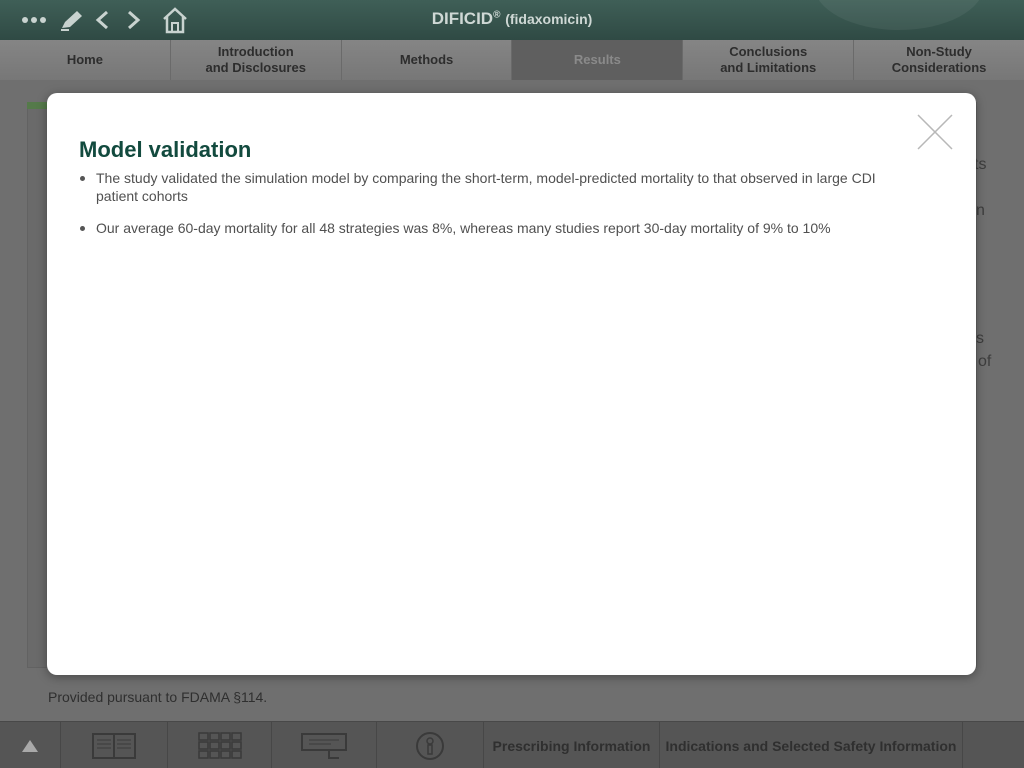  What do you see at coordinates (30, 745) in the screenshot?
I see `expand-up-icon` at bounding box center [30, 745].